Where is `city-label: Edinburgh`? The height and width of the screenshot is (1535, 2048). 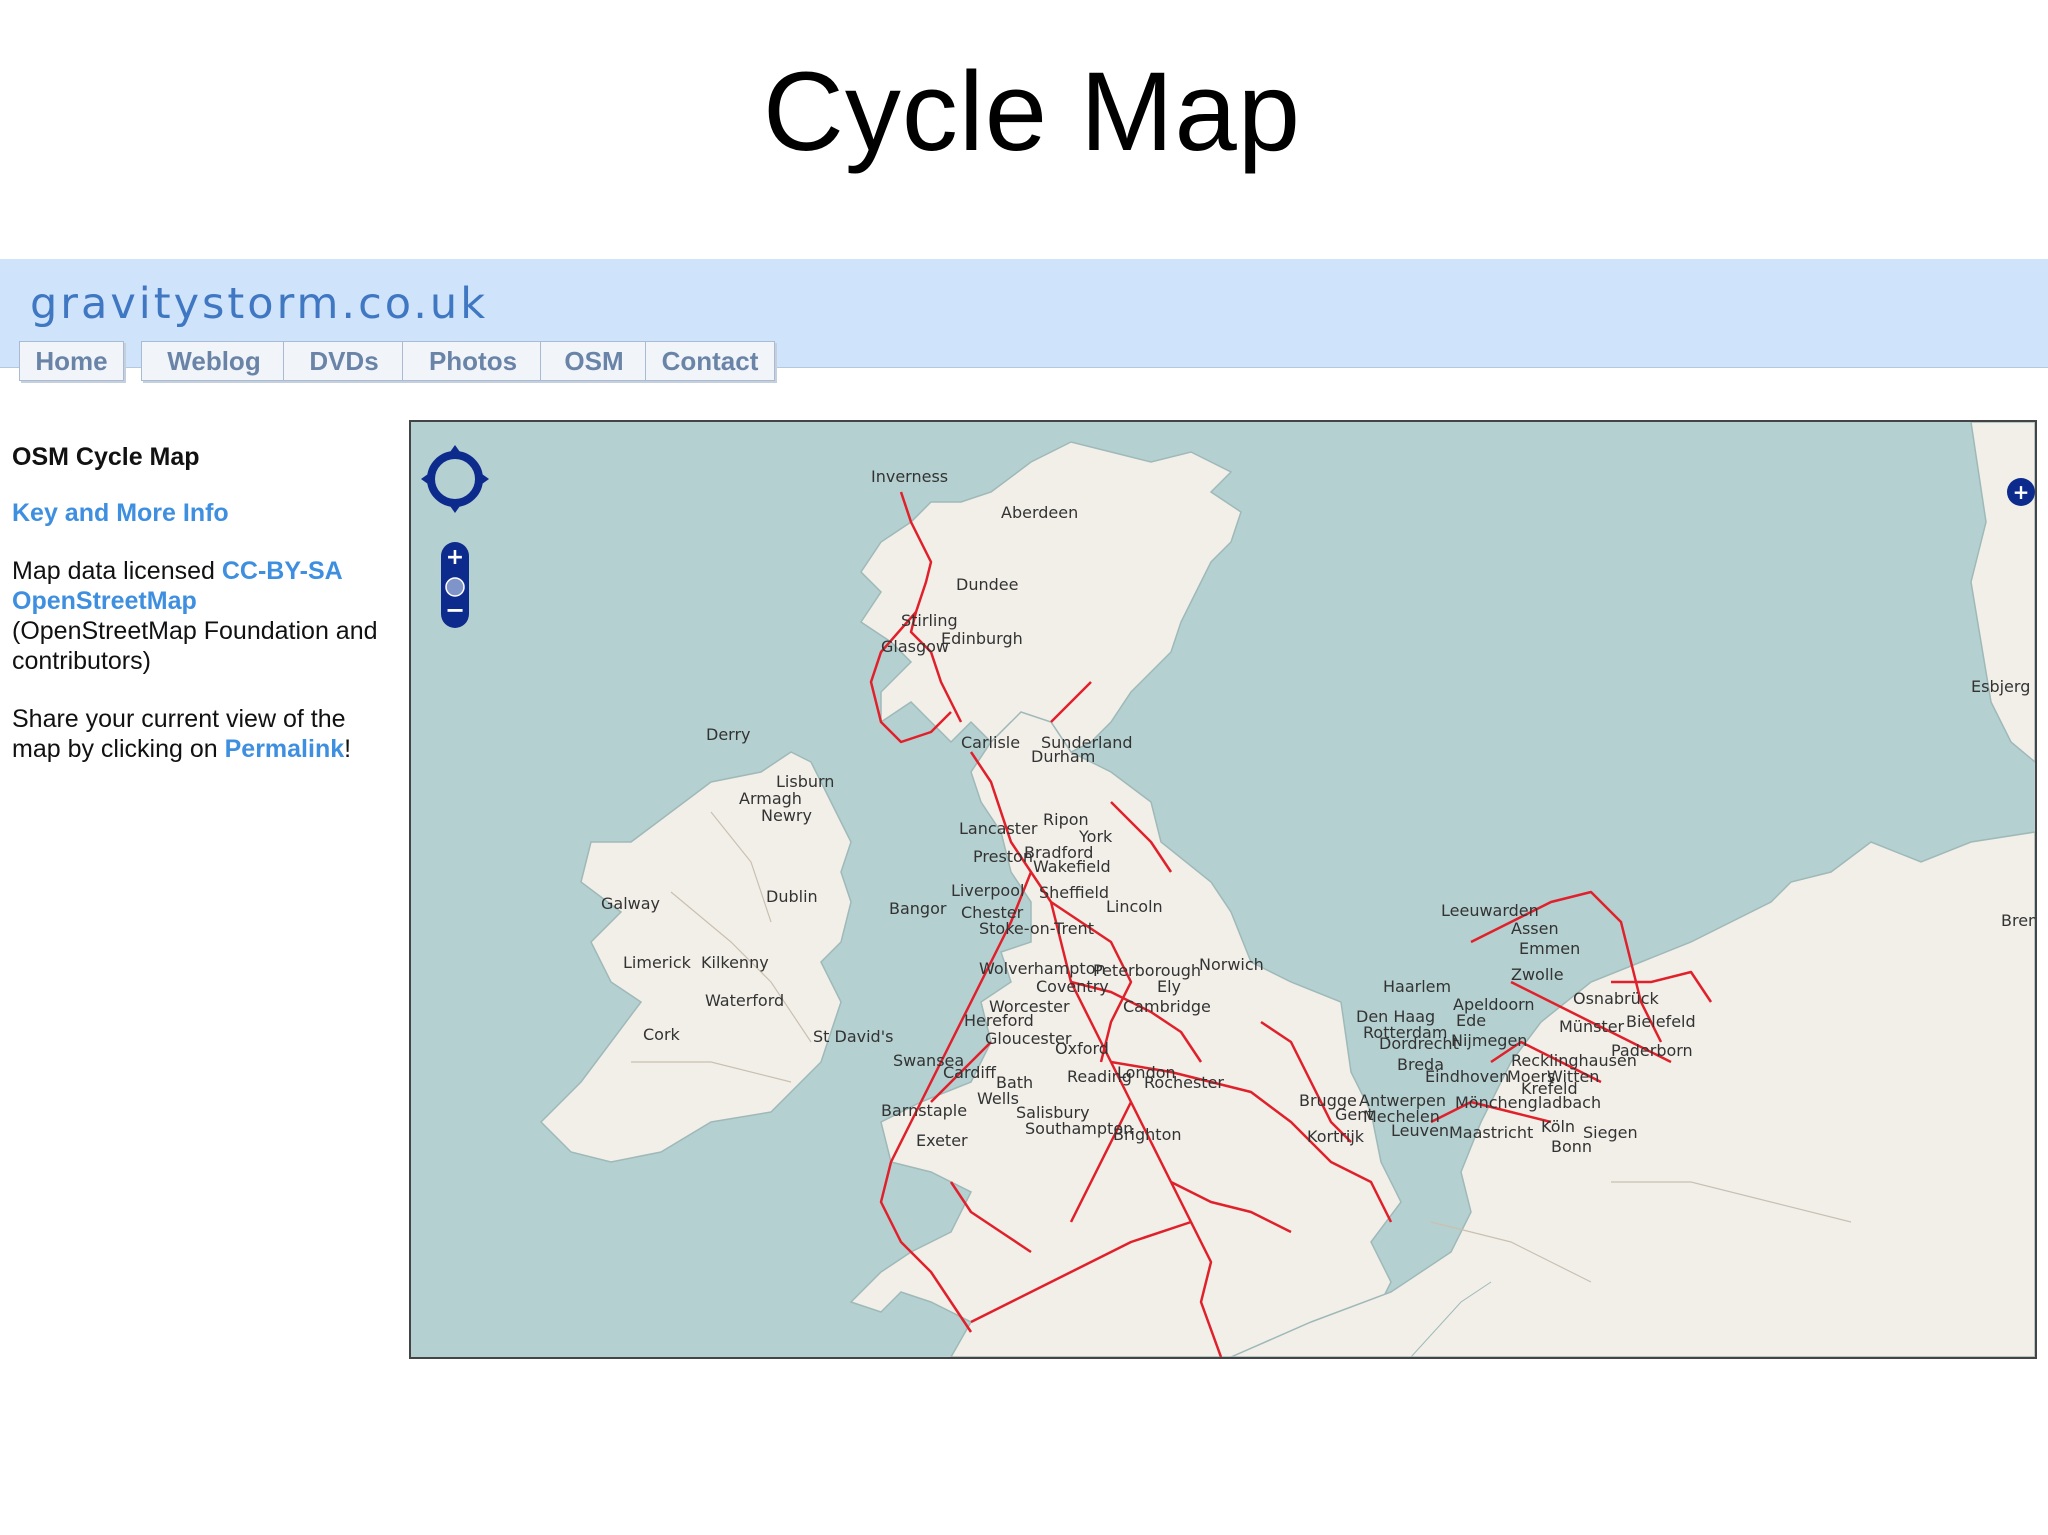
city-label: Edinburgh is located at coordinates (982, 638).